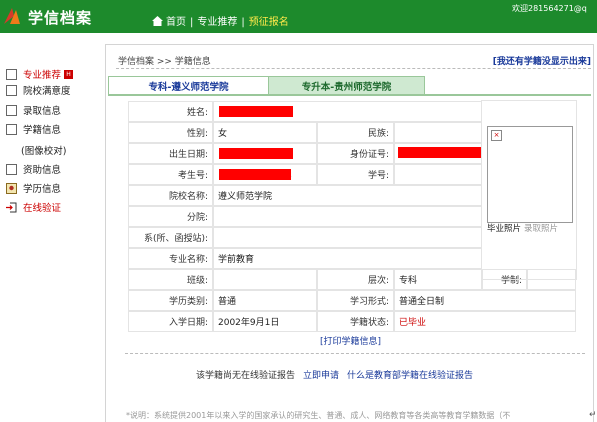 The height and width of the screenshot is (422, 597). Describe the element at coordinates (170, 237) in the screenshot. I see `dept-label: 系(所、函授站):` at that location.